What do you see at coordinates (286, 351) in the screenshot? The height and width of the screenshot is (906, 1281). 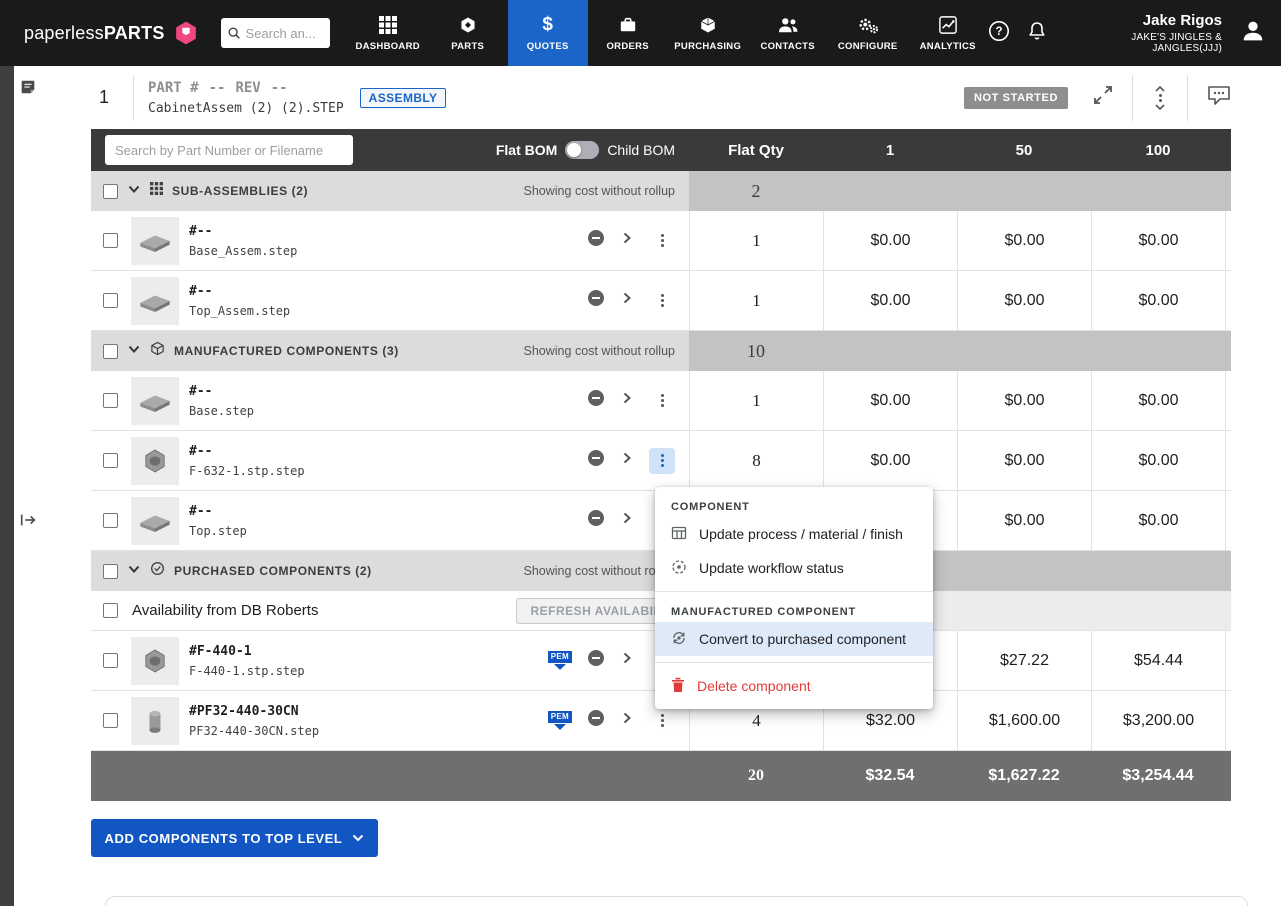 I see `section-title: MANUFACTURED COMPONENTS (3)` at bounding box center [286, 351].